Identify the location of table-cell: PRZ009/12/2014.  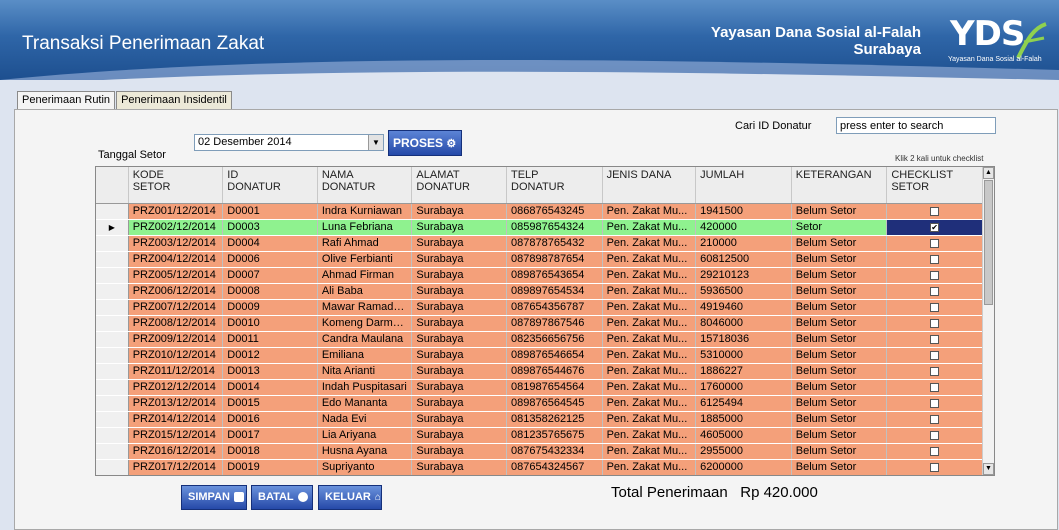
(176, 339).